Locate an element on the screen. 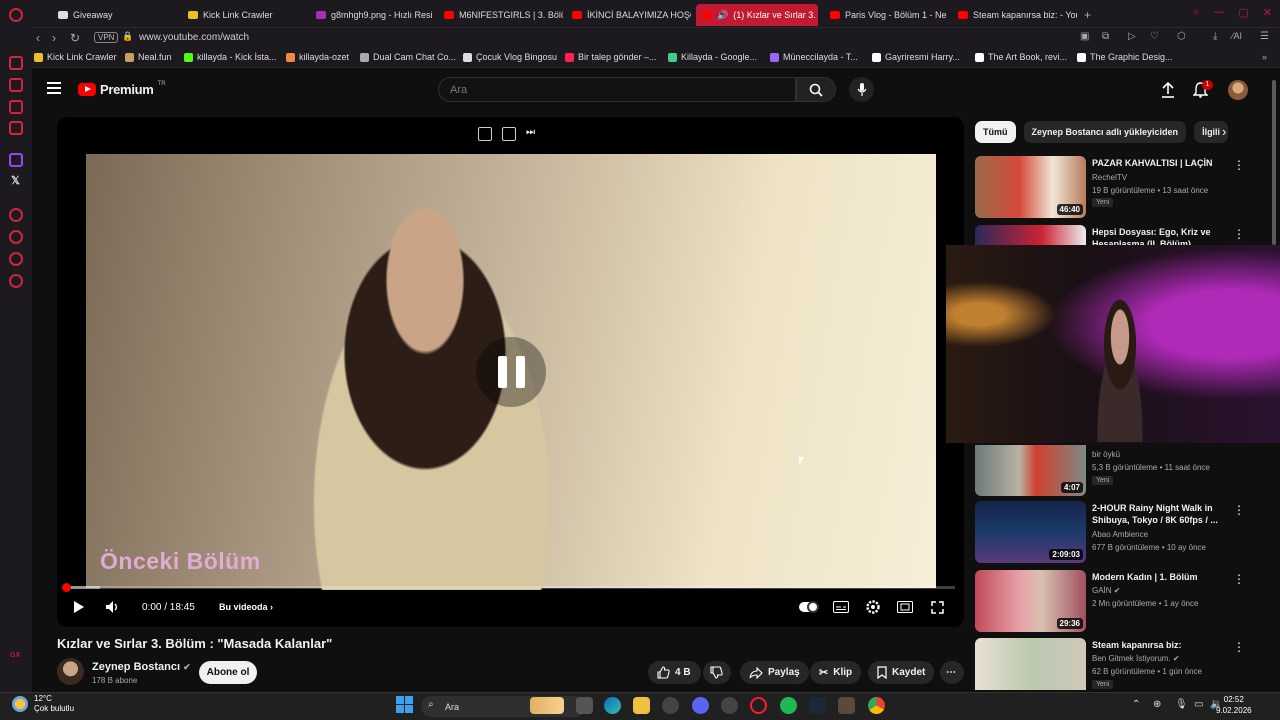 Image resolution: width=1280 pixels, height=720 pixels. minimize-icon: — is located at coordinates (1218, 12).